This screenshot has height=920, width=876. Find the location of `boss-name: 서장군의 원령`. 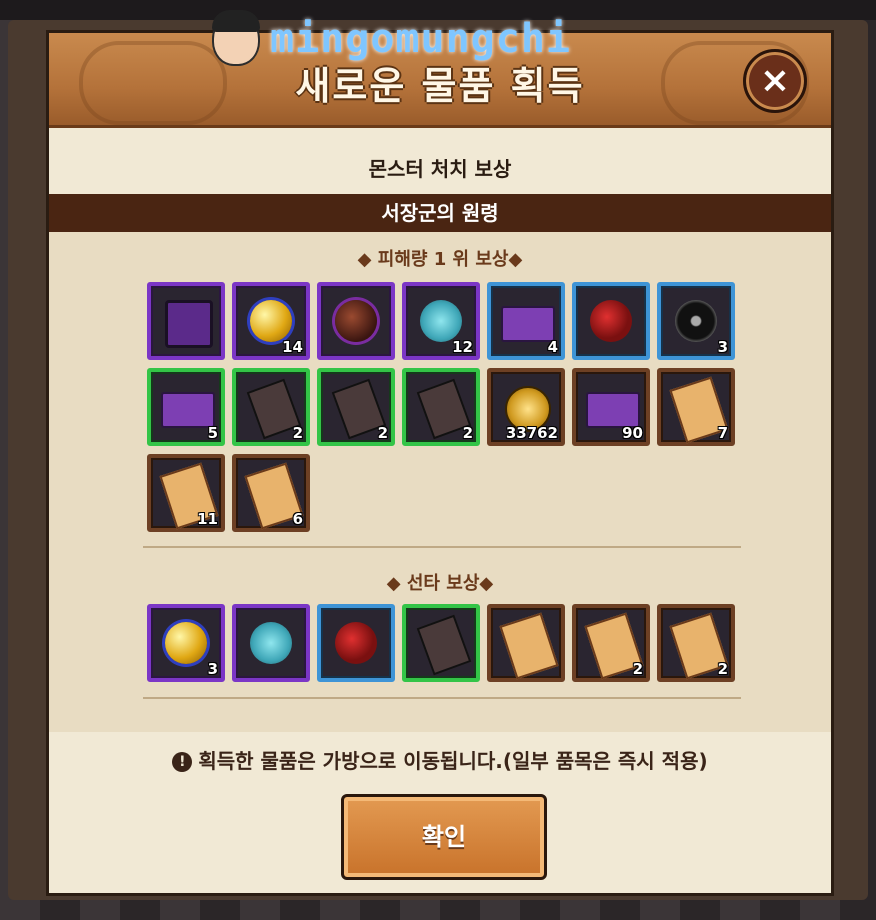

boss-name: 서장군의 원령 is located at coordinates (440, 213).